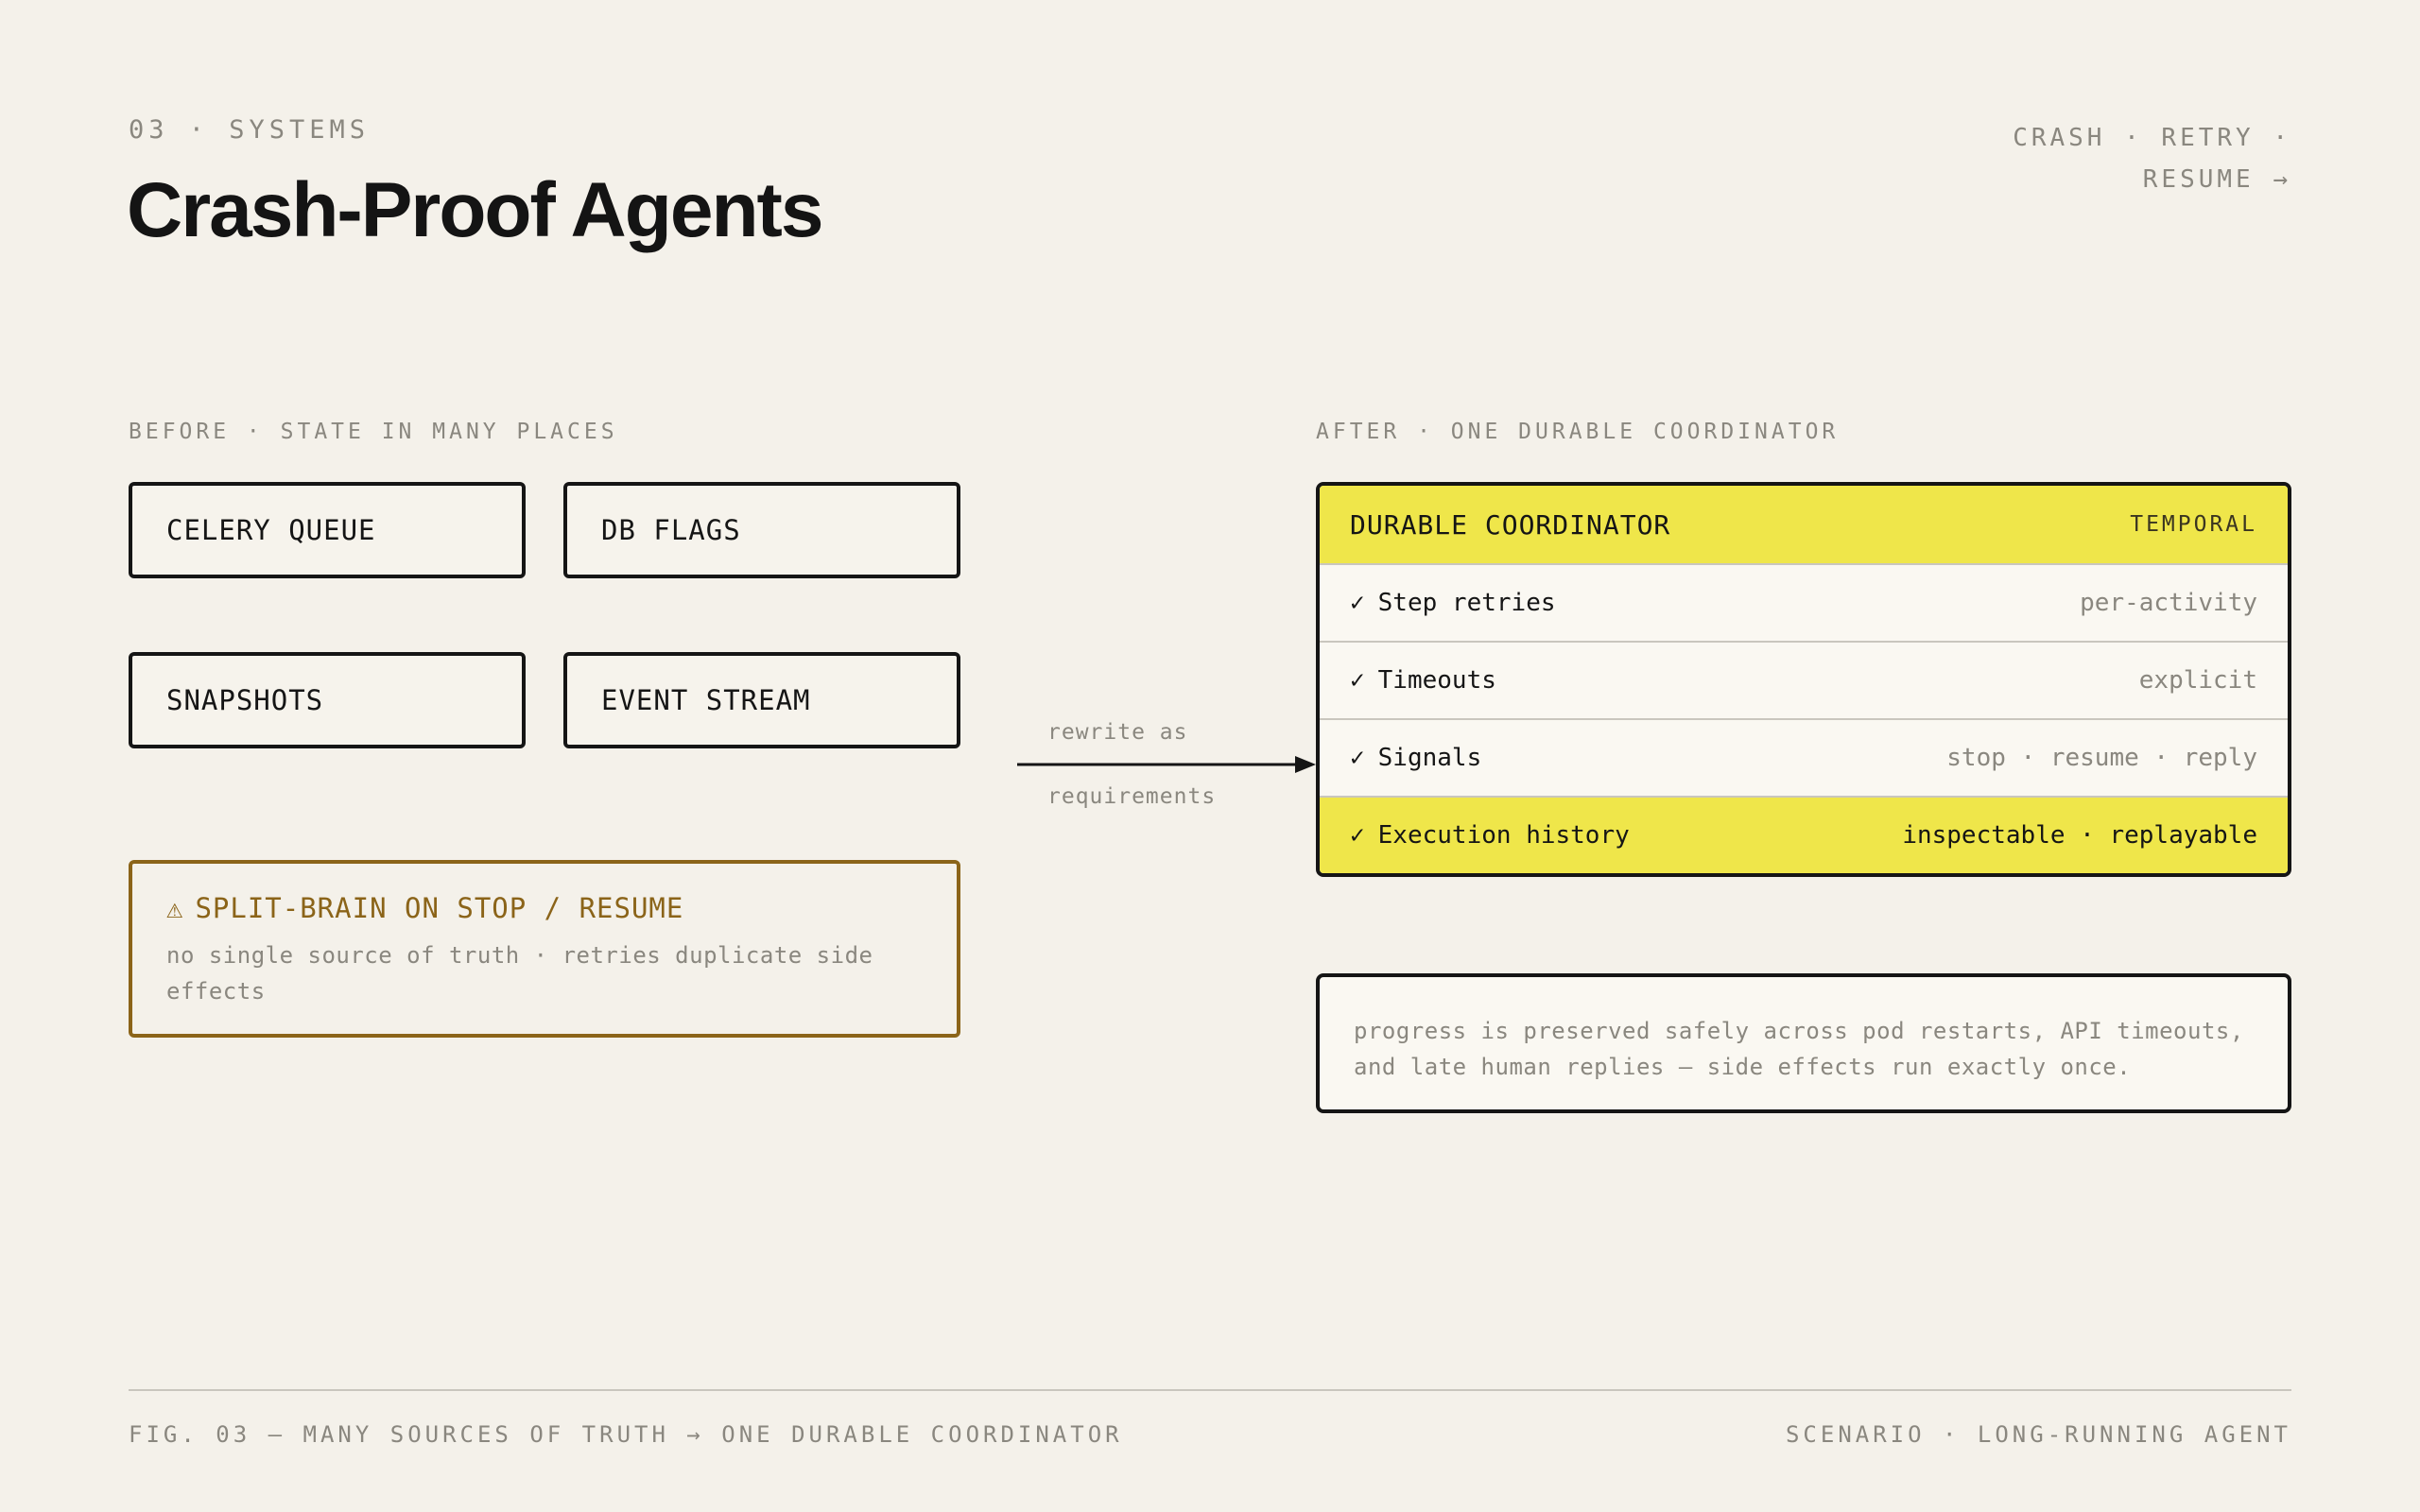 This screenshot has width=2420, height=1512. I want to click on coordinator-header: DURABLE COORDINATOR TEMPORAL, so click(1804, 524).